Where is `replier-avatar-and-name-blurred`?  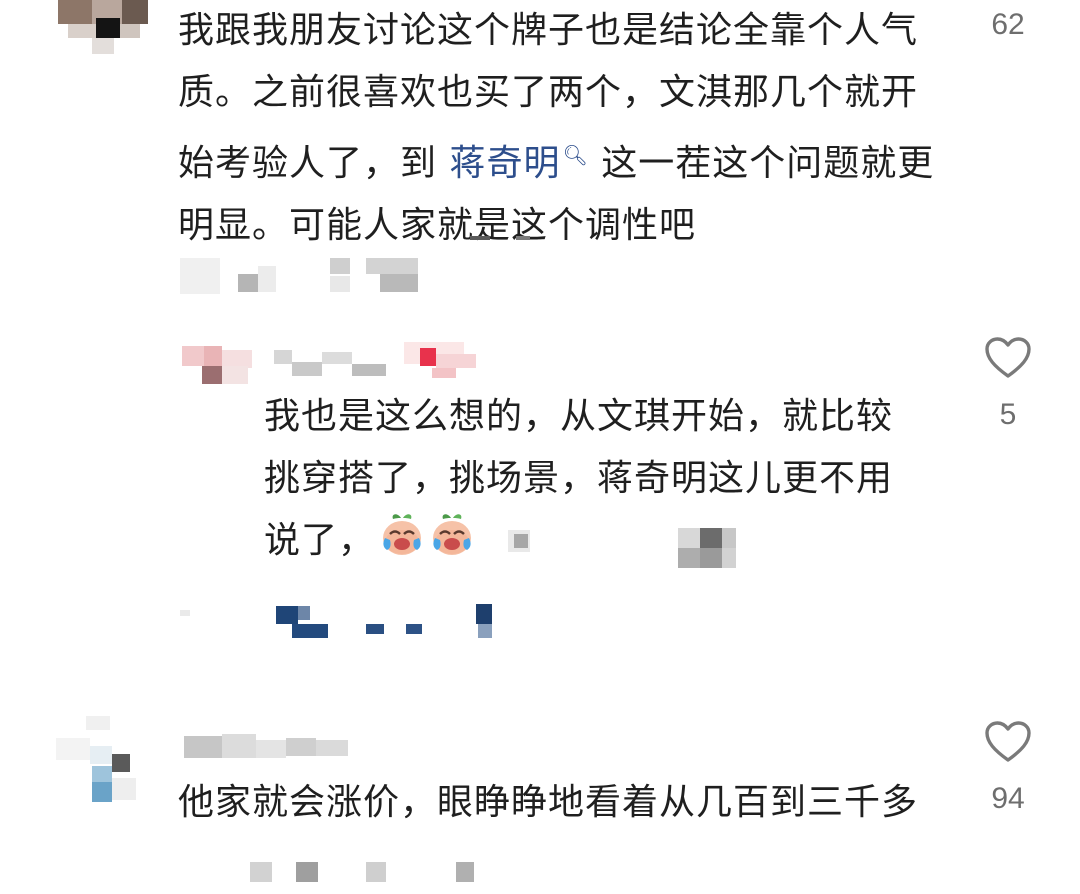
replier-avatar-and-name-blurred is located at coordinates (342, 360).